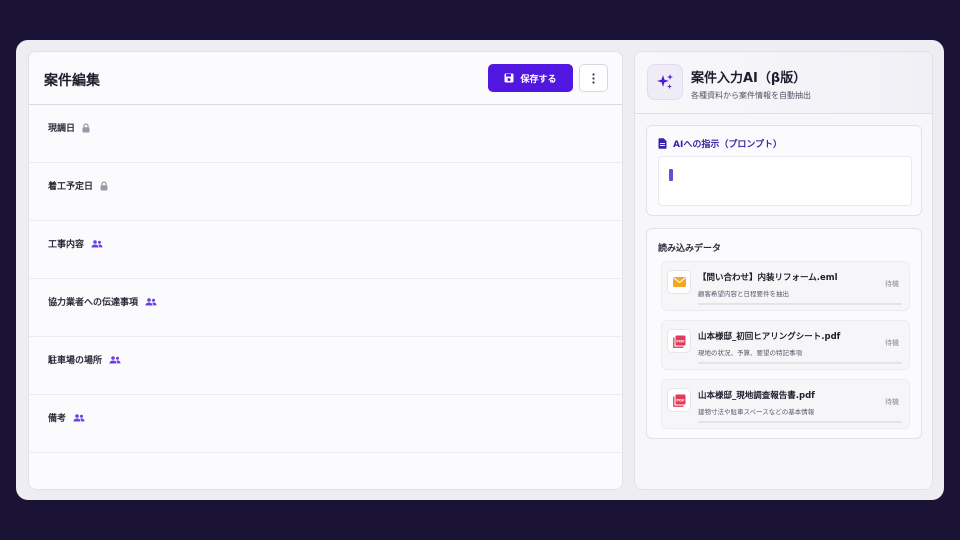 The height and width of the screenshot is (540, 960). I want to click on field-label: 備考, so click(57, 419).